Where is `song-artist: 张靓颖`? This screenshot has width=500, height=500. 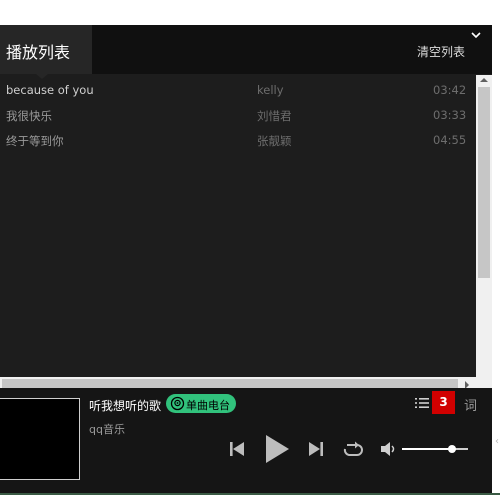
song-artist: 张靓颖 is located at coordinates (274, 141).